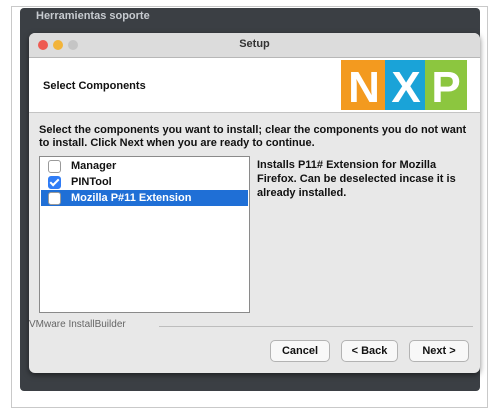  What do you see at coordinates (91, 182) in the screenshot?
I see `component-label: PINTool` at bounding box center [91, 182].